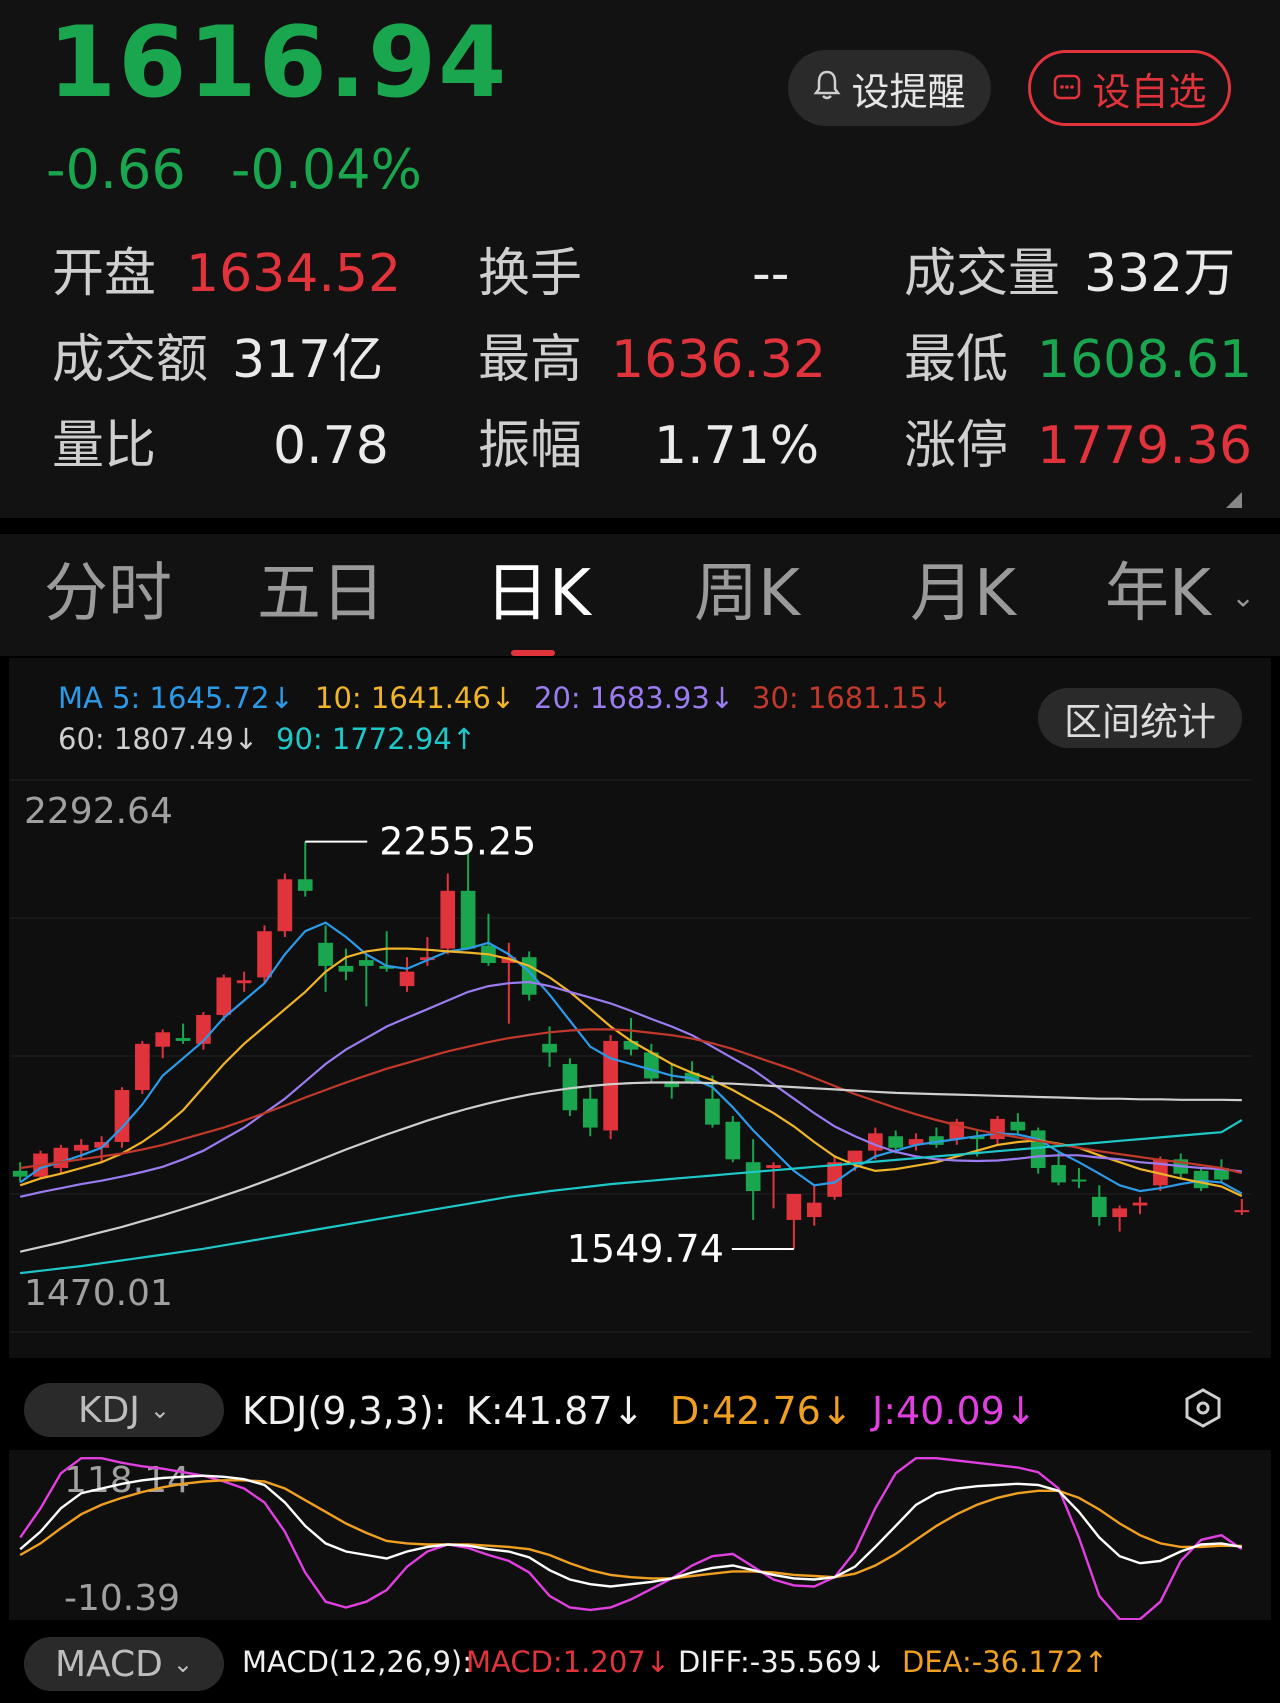  I want to click on change-percent: -0.04%, so click(326, 169).